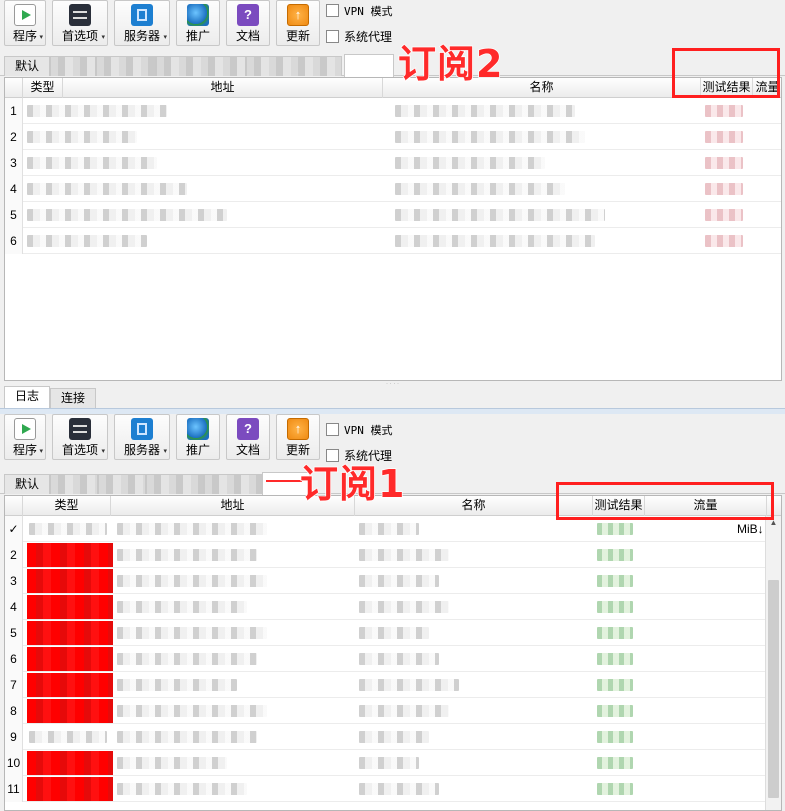  I want to click on group-tabs: 默认, so click(392, 65).